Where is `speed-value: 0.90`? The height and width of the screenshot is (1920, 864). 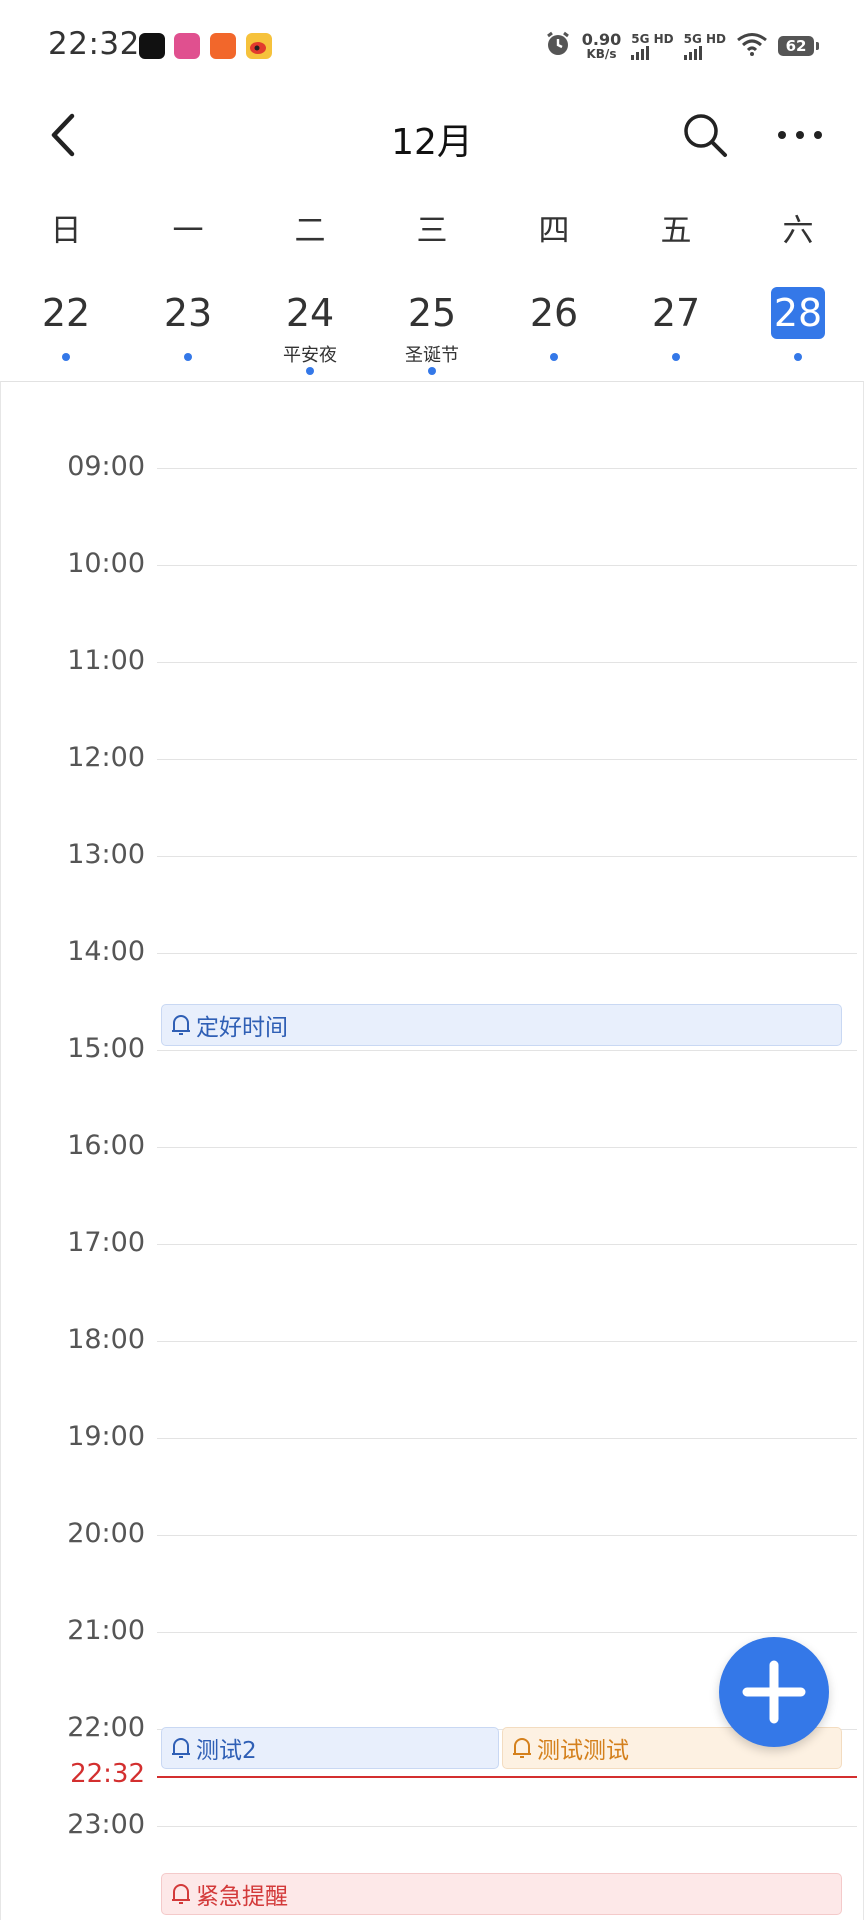
speed-value: 0.90 is located at coordinates (601, 39).